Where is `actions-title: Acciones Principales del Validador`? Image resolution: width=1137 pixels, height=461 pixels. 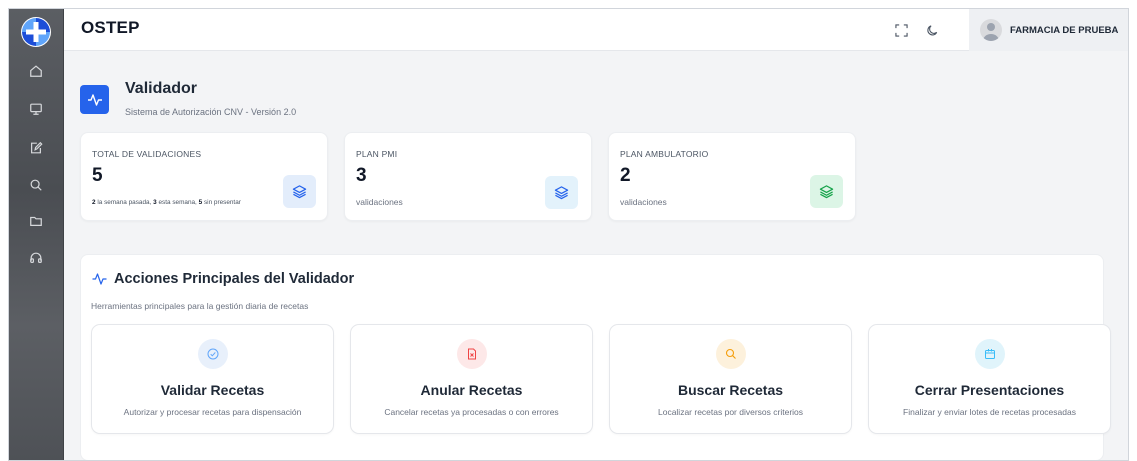
actions-title: Acciones Principales del Validador is located at coordinates (234, 279).